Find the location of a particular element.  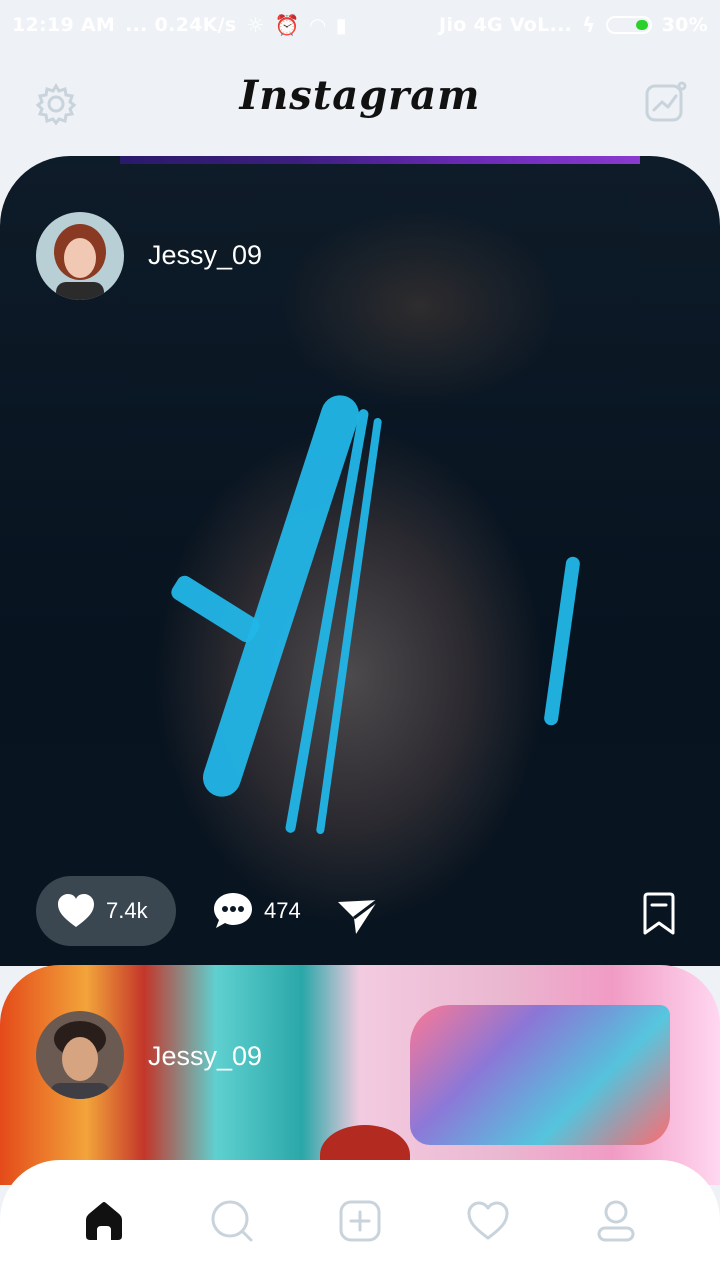

insights-chart-icon is located at coordinates (666, 102).